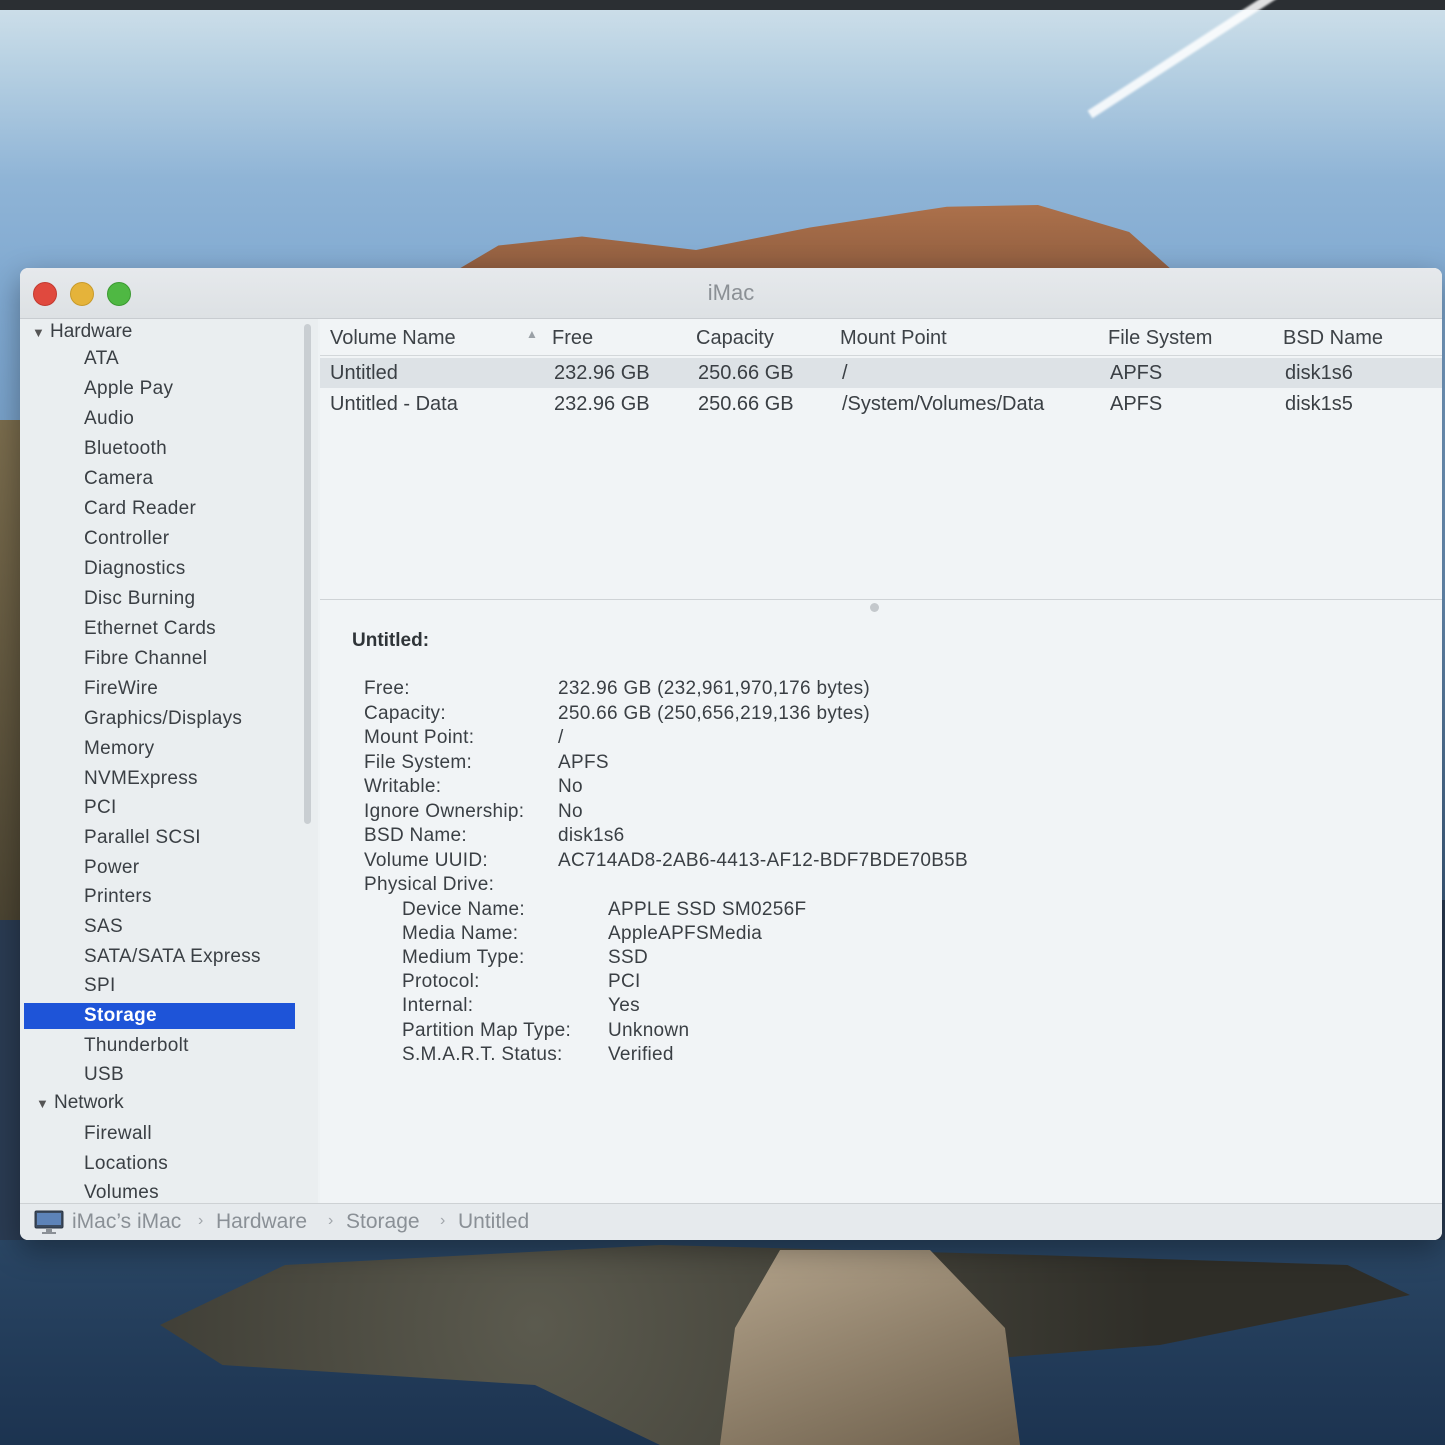 This screenshot has width=1445, height=1445. I want to click on detail-label: Protocol:, so click(441, 981).